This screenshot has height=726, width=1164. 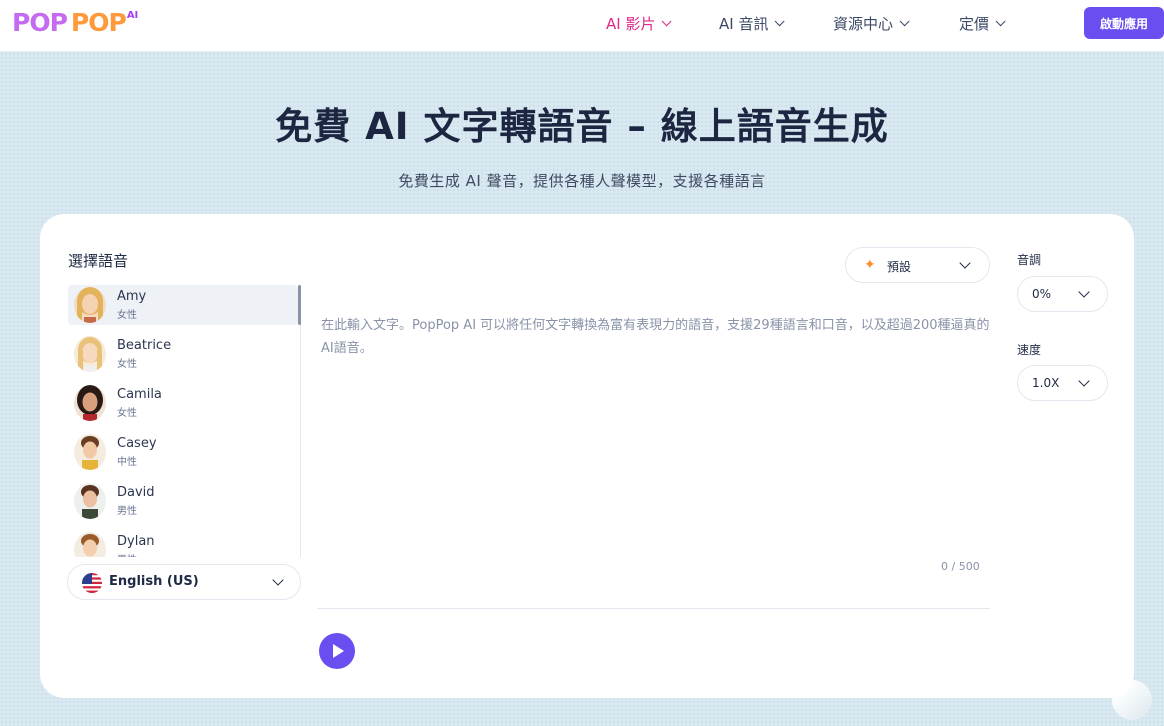 What do you see at coordinates (960, 566) in the screenshot?
I see `character-counter: 0 / 500` at bounding box center [960, 566].